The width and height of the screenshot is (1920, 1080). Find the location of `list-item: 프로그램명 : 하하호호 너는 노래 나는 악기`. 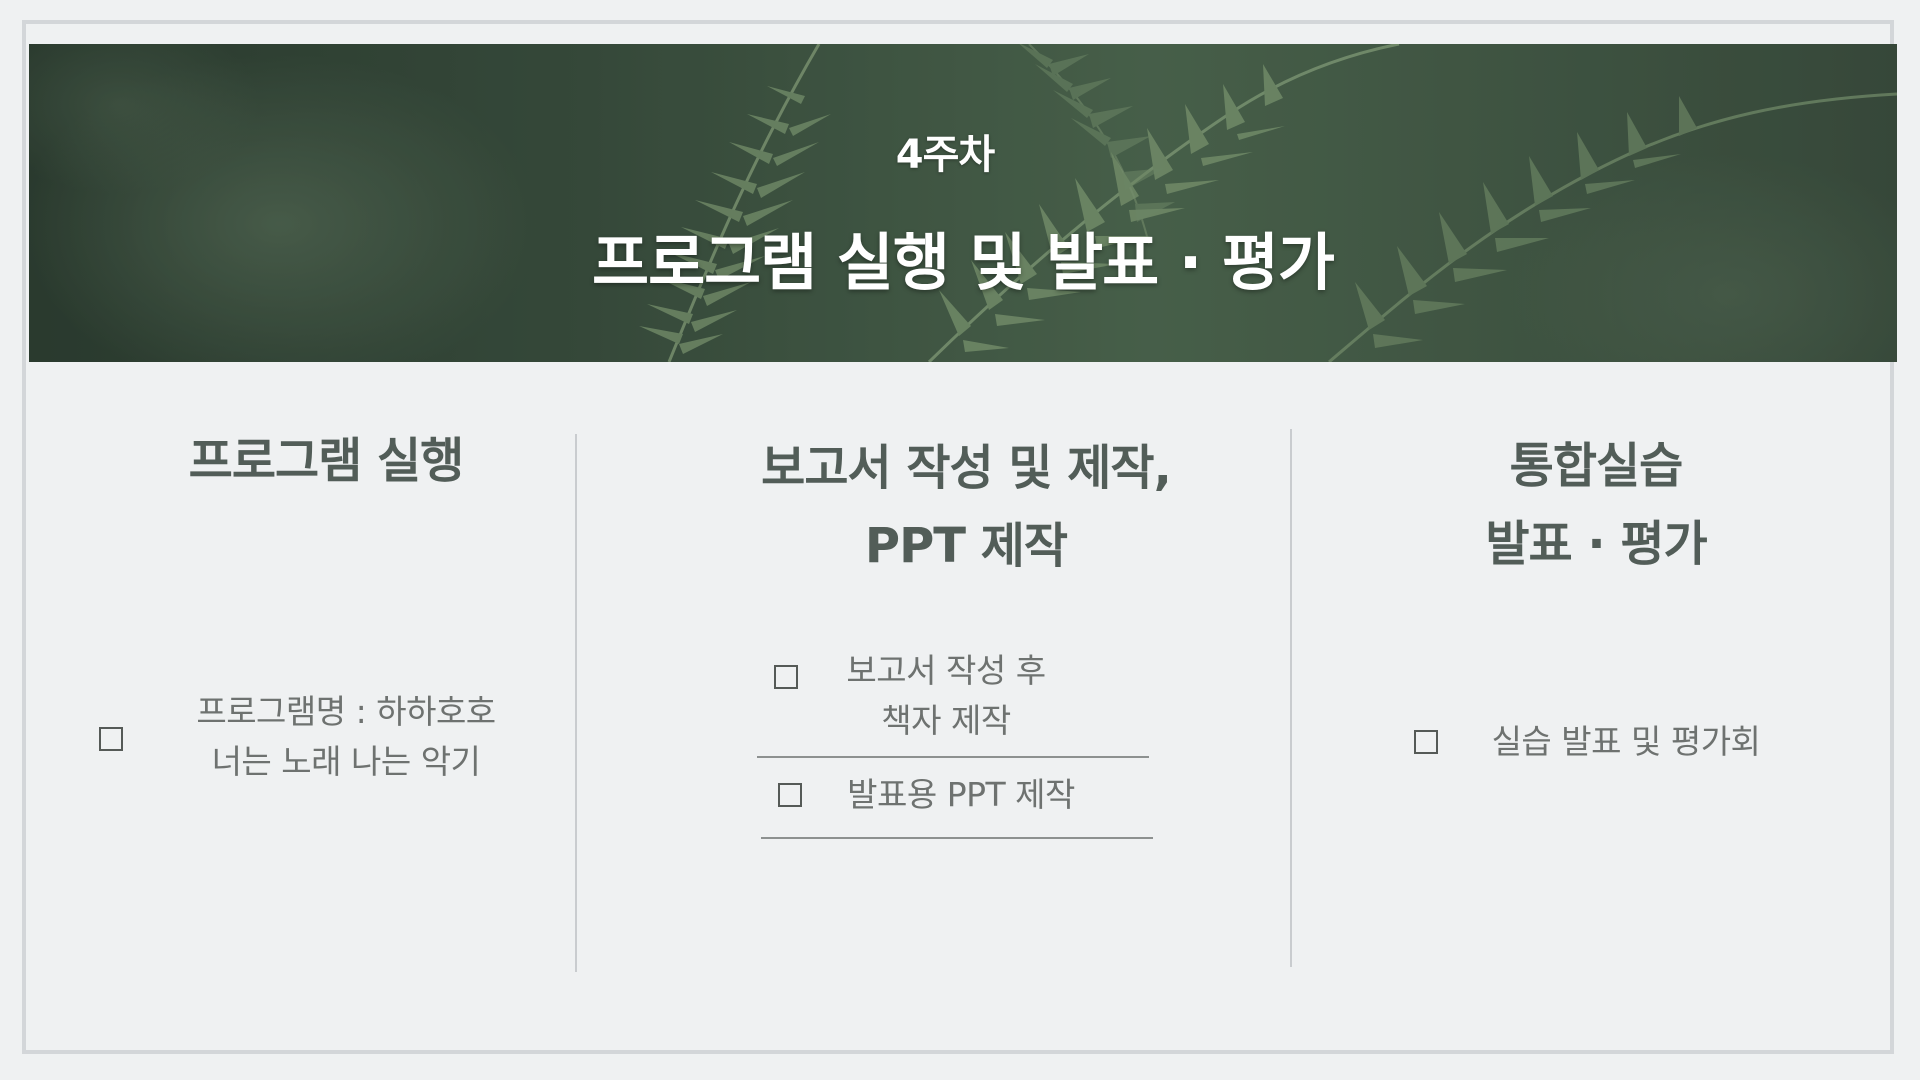

list-item: 프로그램명 : 하하호호 너는 노래 나는 악기 is located at coordinates (346, 737).